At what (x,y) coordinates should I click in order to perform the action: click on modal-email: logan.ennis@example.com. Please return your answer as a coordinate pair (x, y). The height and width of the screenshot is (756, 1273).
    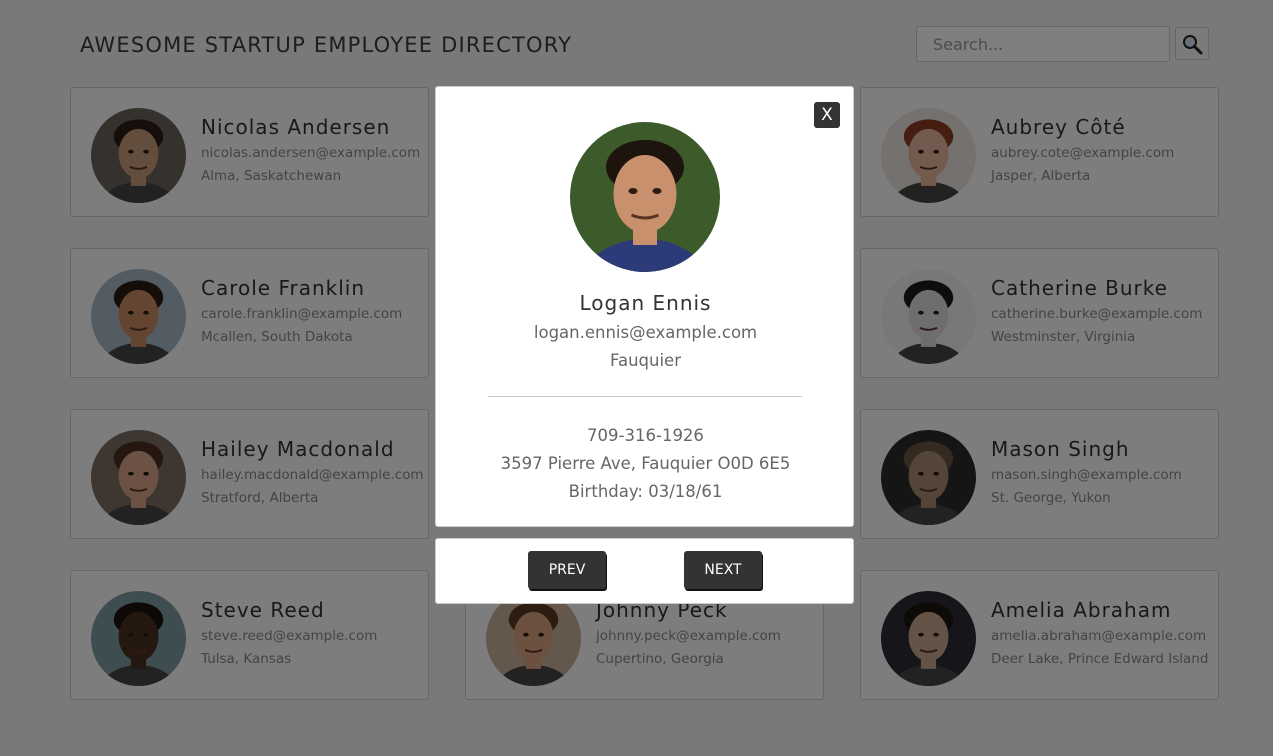
    Looking at the image, I should click on (645, 332).